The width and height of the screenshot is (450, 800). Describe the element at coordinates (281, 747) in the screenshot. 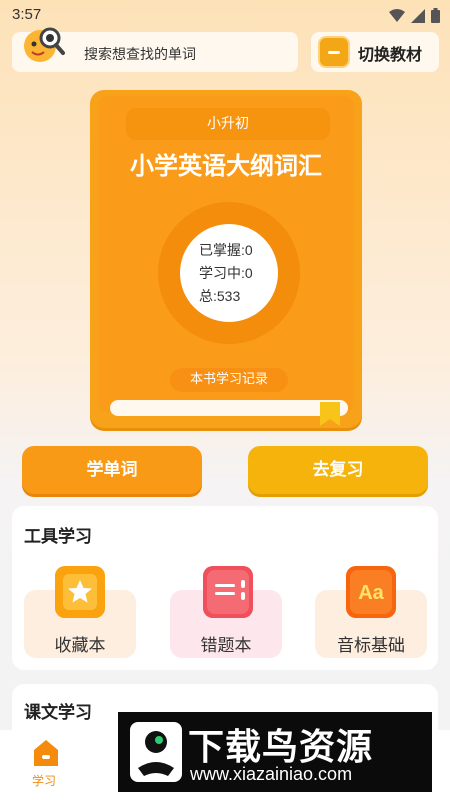

I see `watermark-title: 下载鸟资源` at that location.